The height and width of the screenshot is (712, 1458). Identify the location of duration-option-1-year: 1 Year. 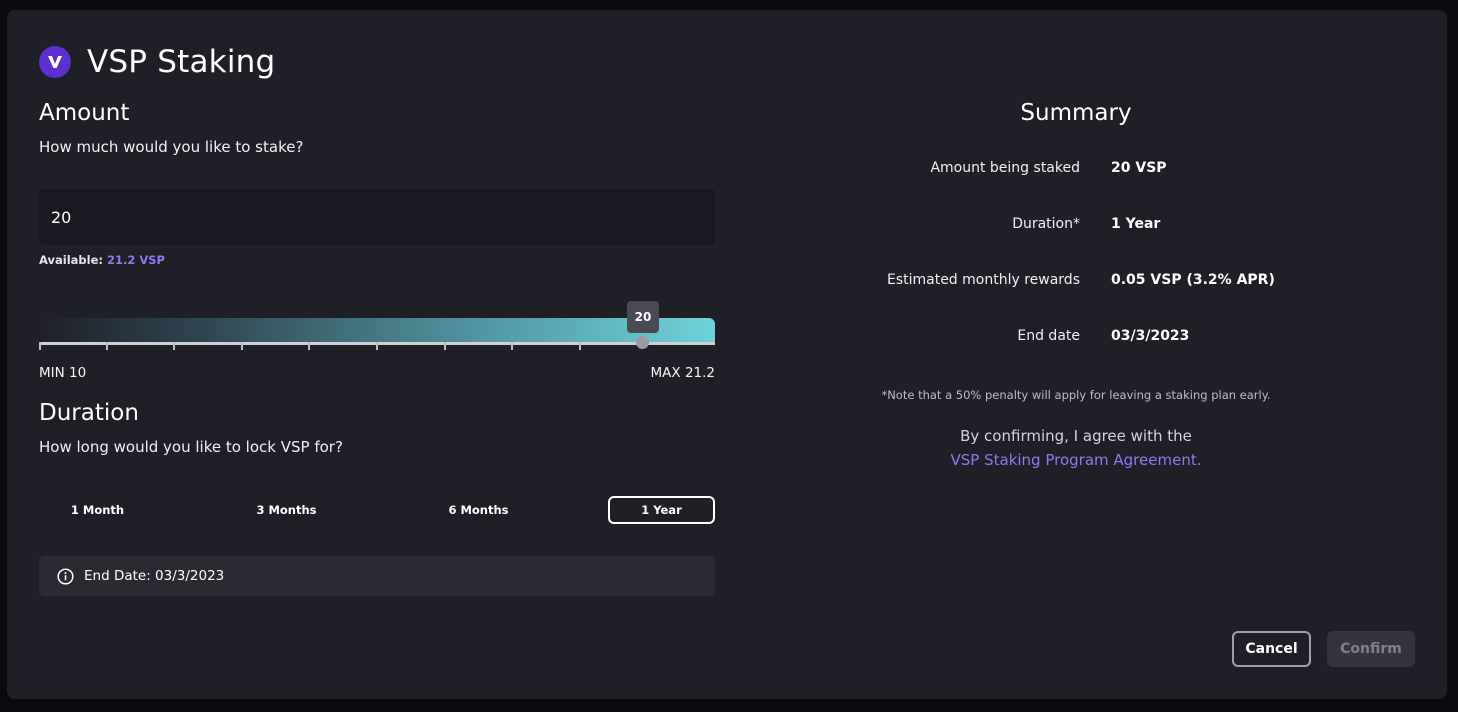
(661, 510).